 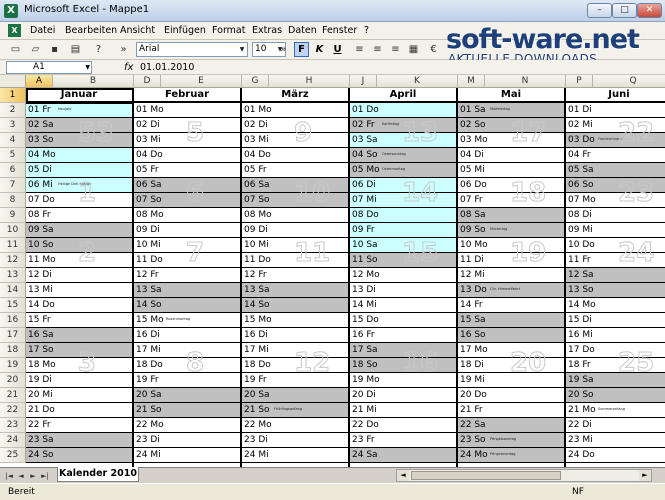 I want to click on day-cell: 12 Mo, so click(x=403, y=275).